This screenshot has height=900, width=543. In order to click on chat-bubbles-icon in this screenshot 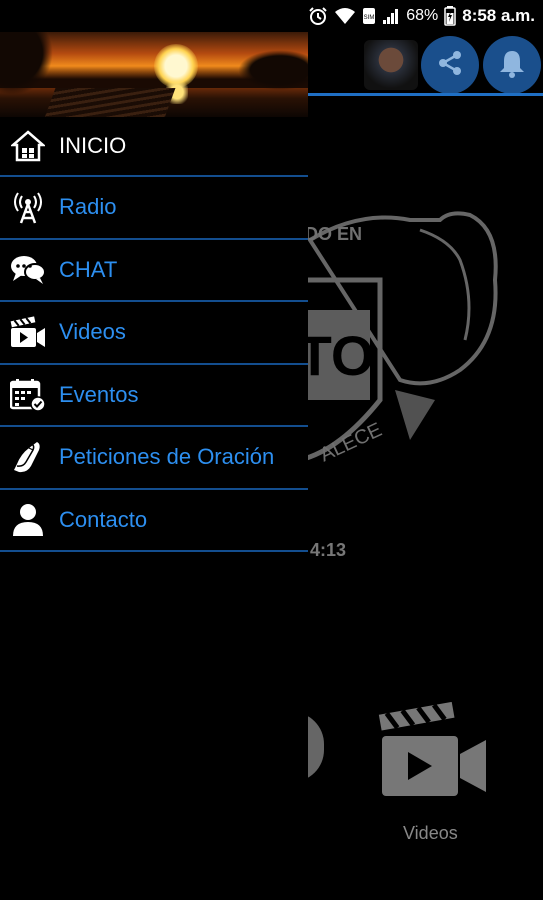, I will do `click(28, 270)`.